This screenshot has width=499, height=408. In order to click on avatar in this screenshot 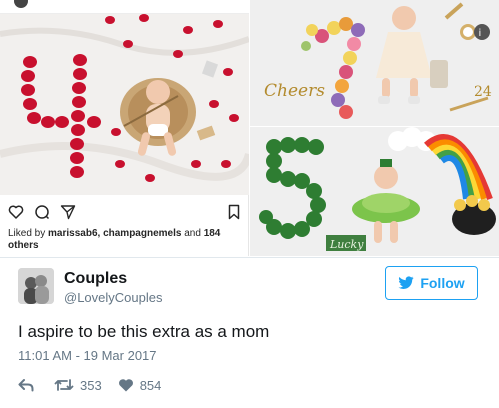, I will do `click(36, 286)`.